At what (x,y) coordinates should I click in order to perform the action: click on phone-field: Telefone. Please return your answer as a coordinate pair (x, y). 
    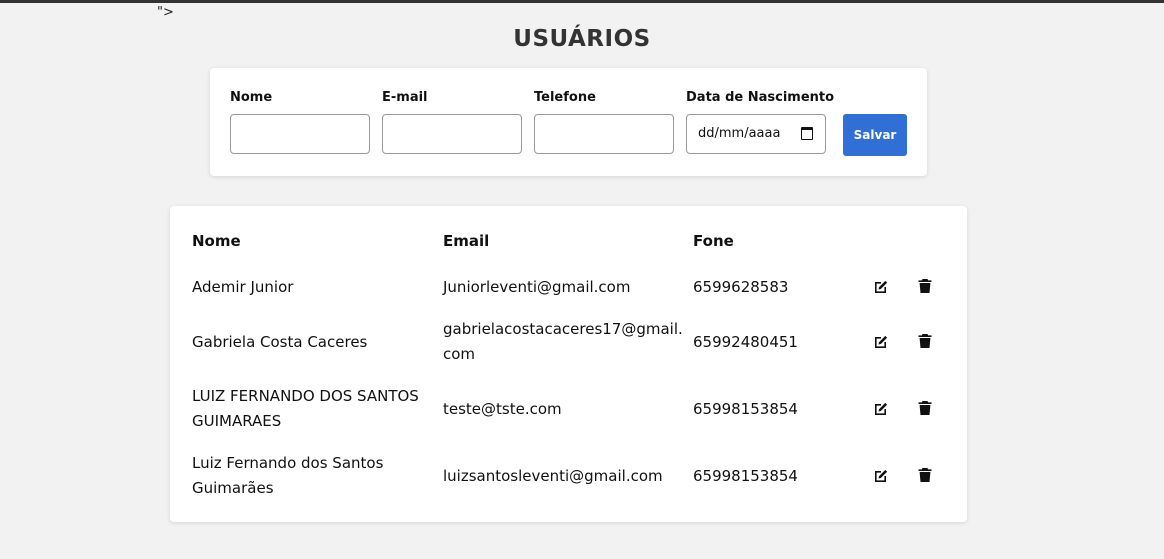
    Looking at the image, I should click on (605, 122).